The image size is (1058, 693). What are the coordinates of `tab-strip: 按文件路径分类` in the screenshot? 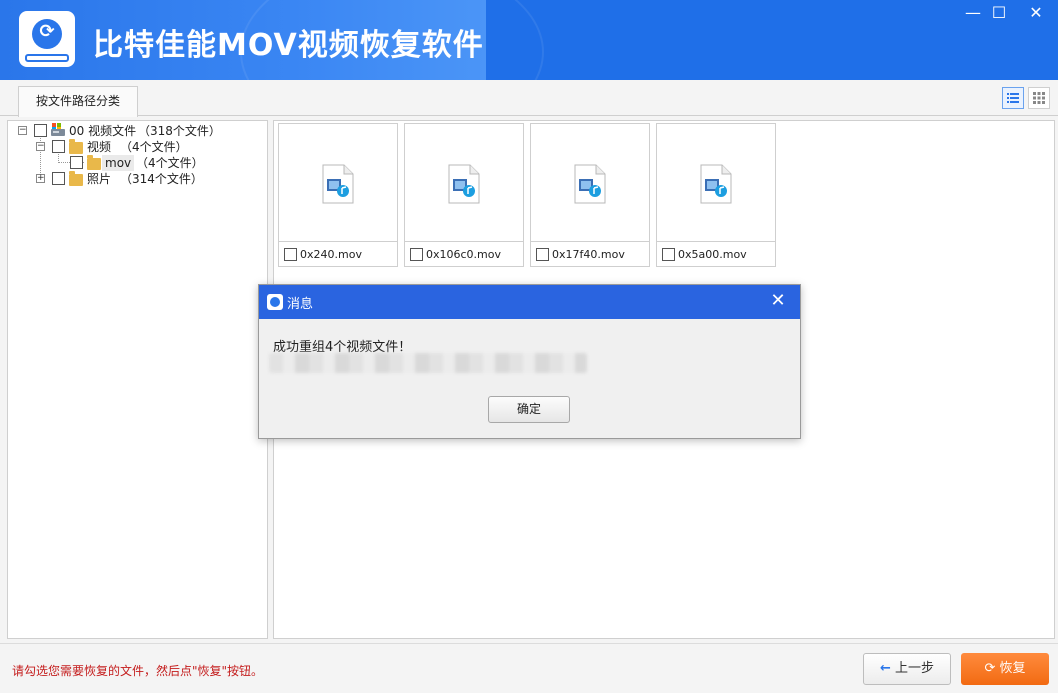 It's located at (529, 98).